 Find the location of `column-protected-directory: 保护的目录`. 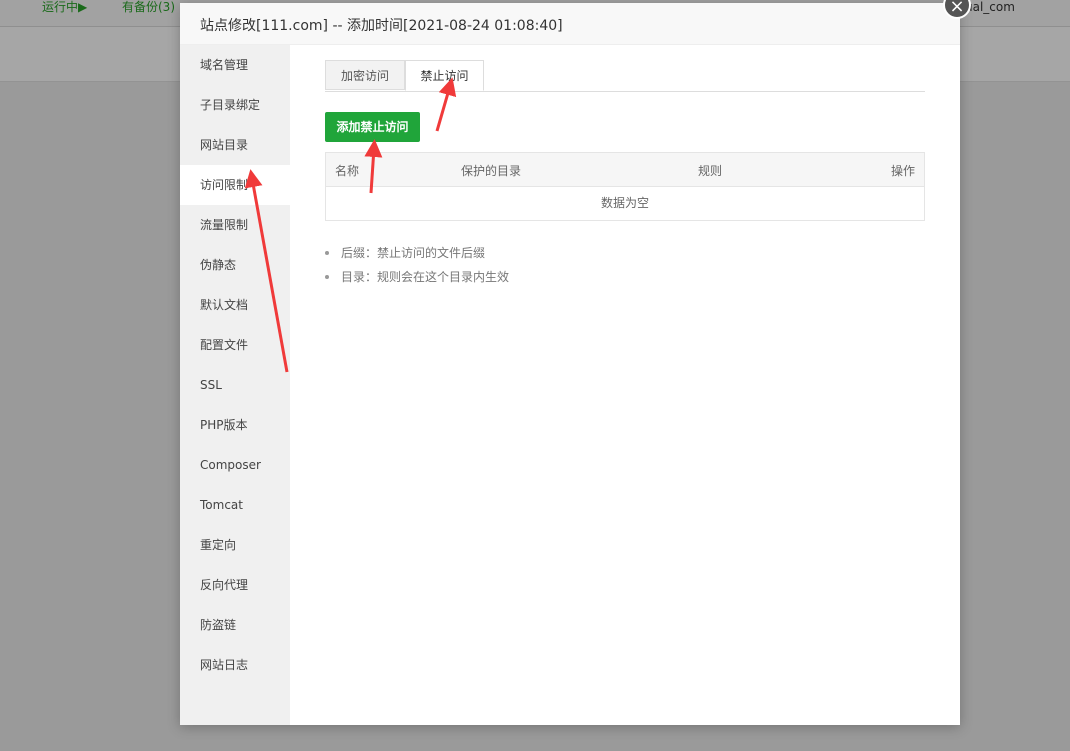

column-protected-directory: 保护的目录 is located at coordinates (491, 171).